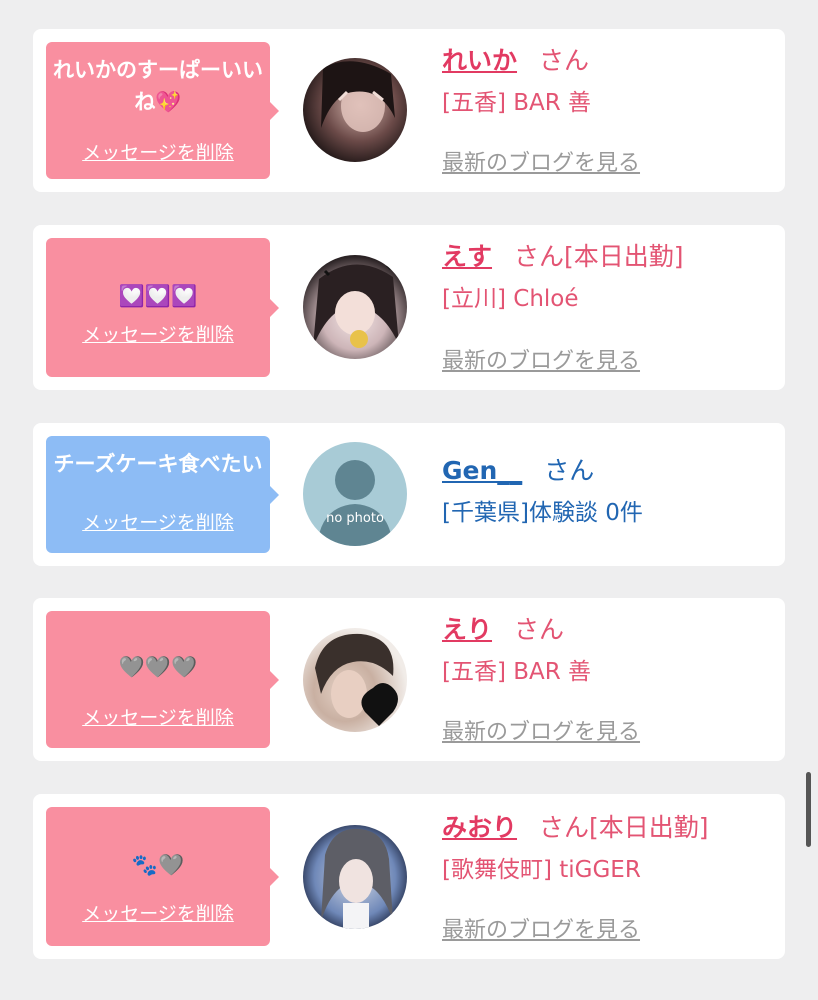 The height and width of the screenshot is (1000, 818). I want to click on user-name-link: れいか, so click(479, 60).